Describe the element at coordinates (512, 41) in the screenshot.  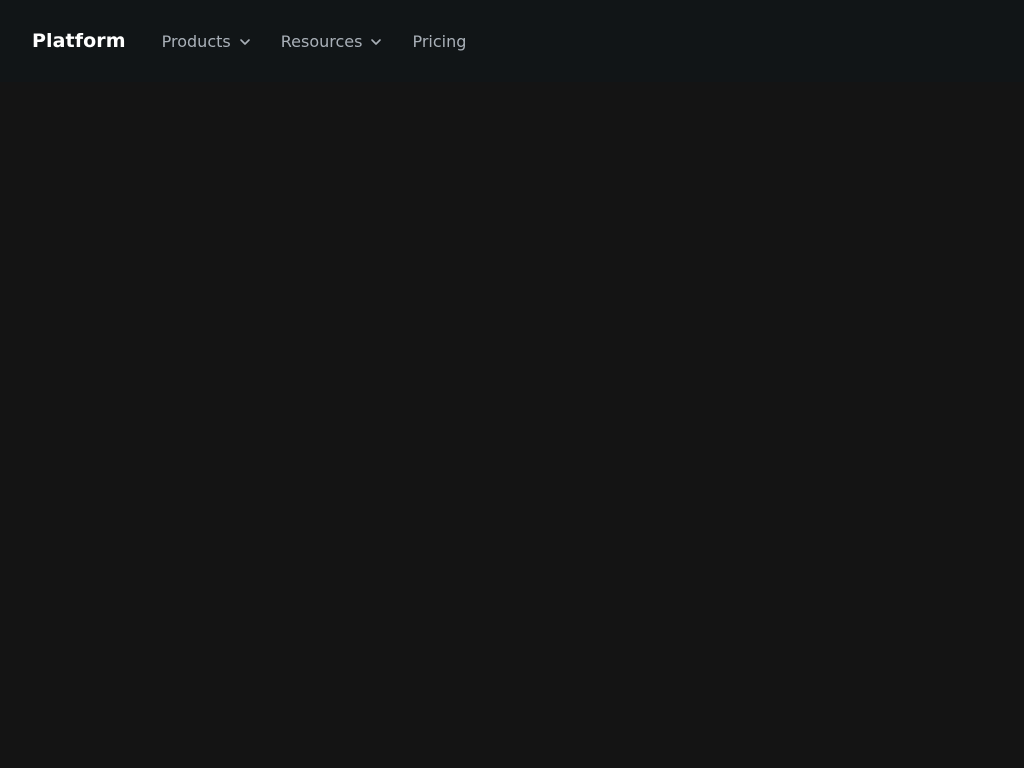
I see `top-nav-bar: Platform Products Resources Pricing` at that location.